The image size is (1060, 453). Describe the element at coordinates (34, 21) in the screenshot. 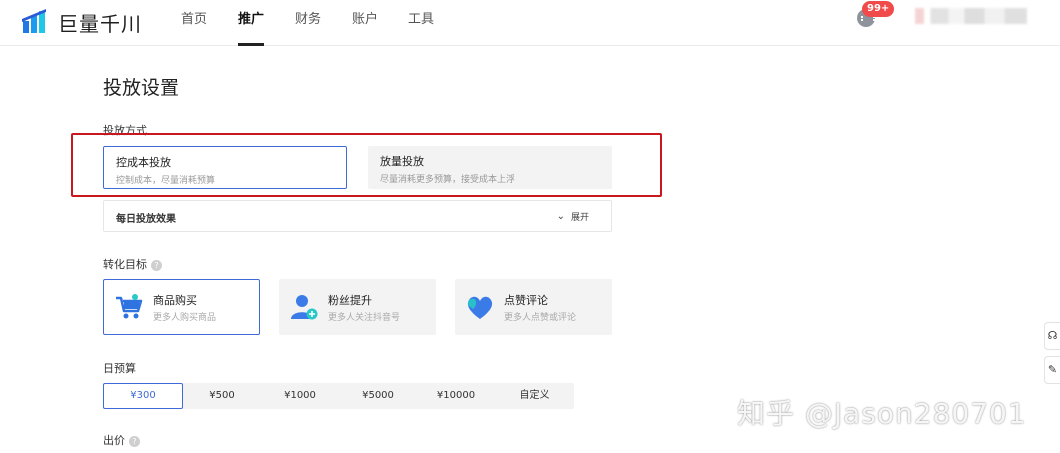

I see `logo-bars-icon` at that location.